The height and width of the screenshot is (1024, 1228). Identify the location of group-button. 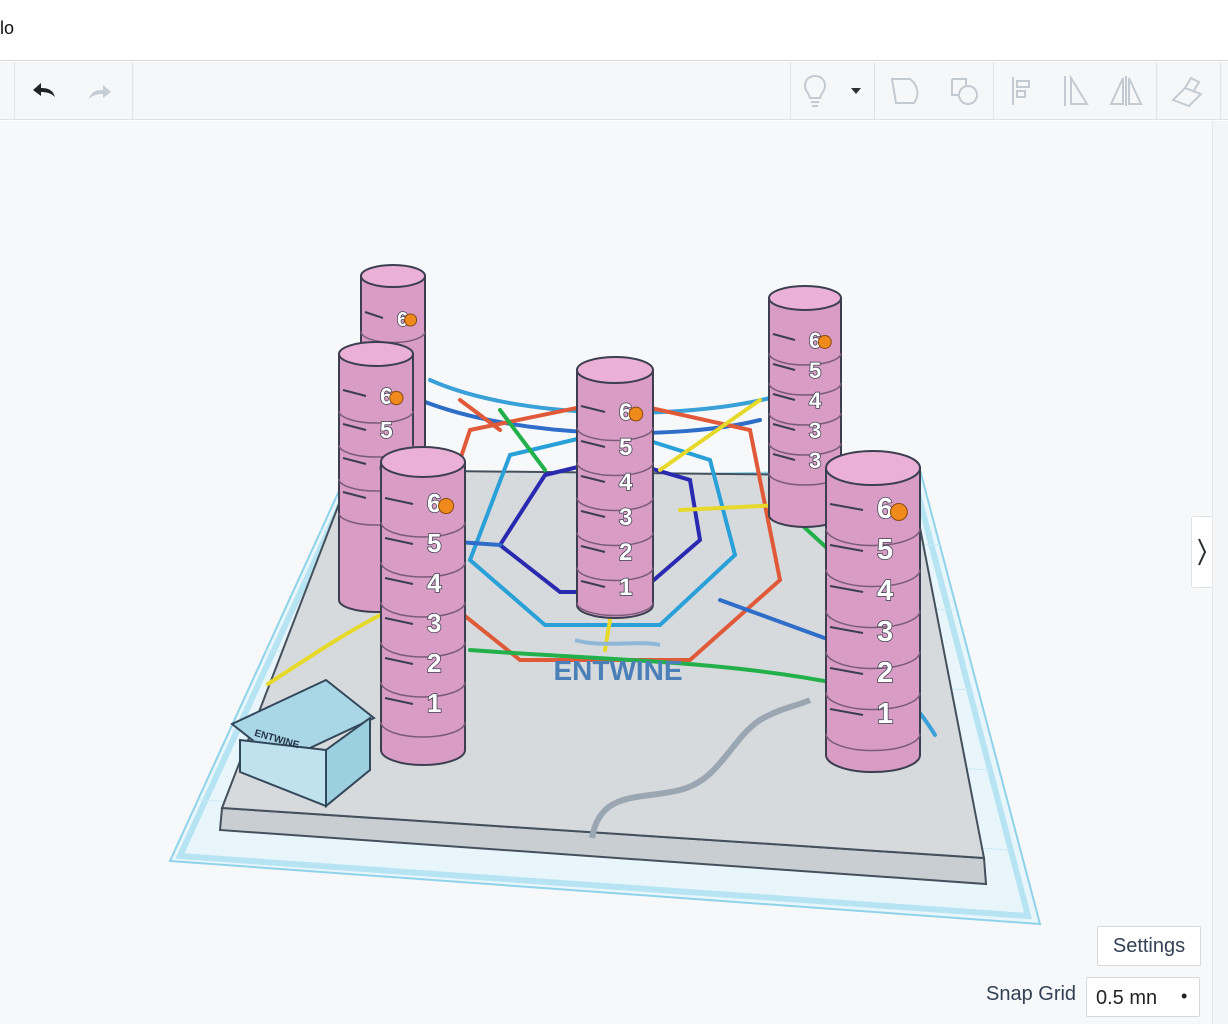
(905, 91).